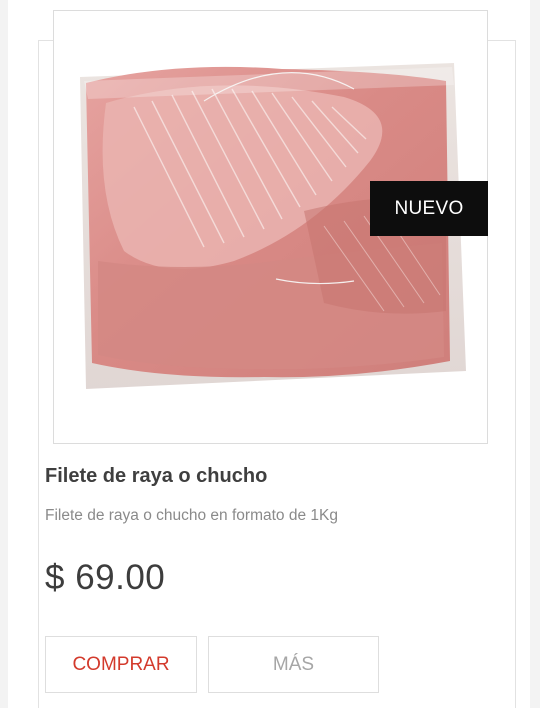  I want to click on more-button: MÁS, so click(293, 664).